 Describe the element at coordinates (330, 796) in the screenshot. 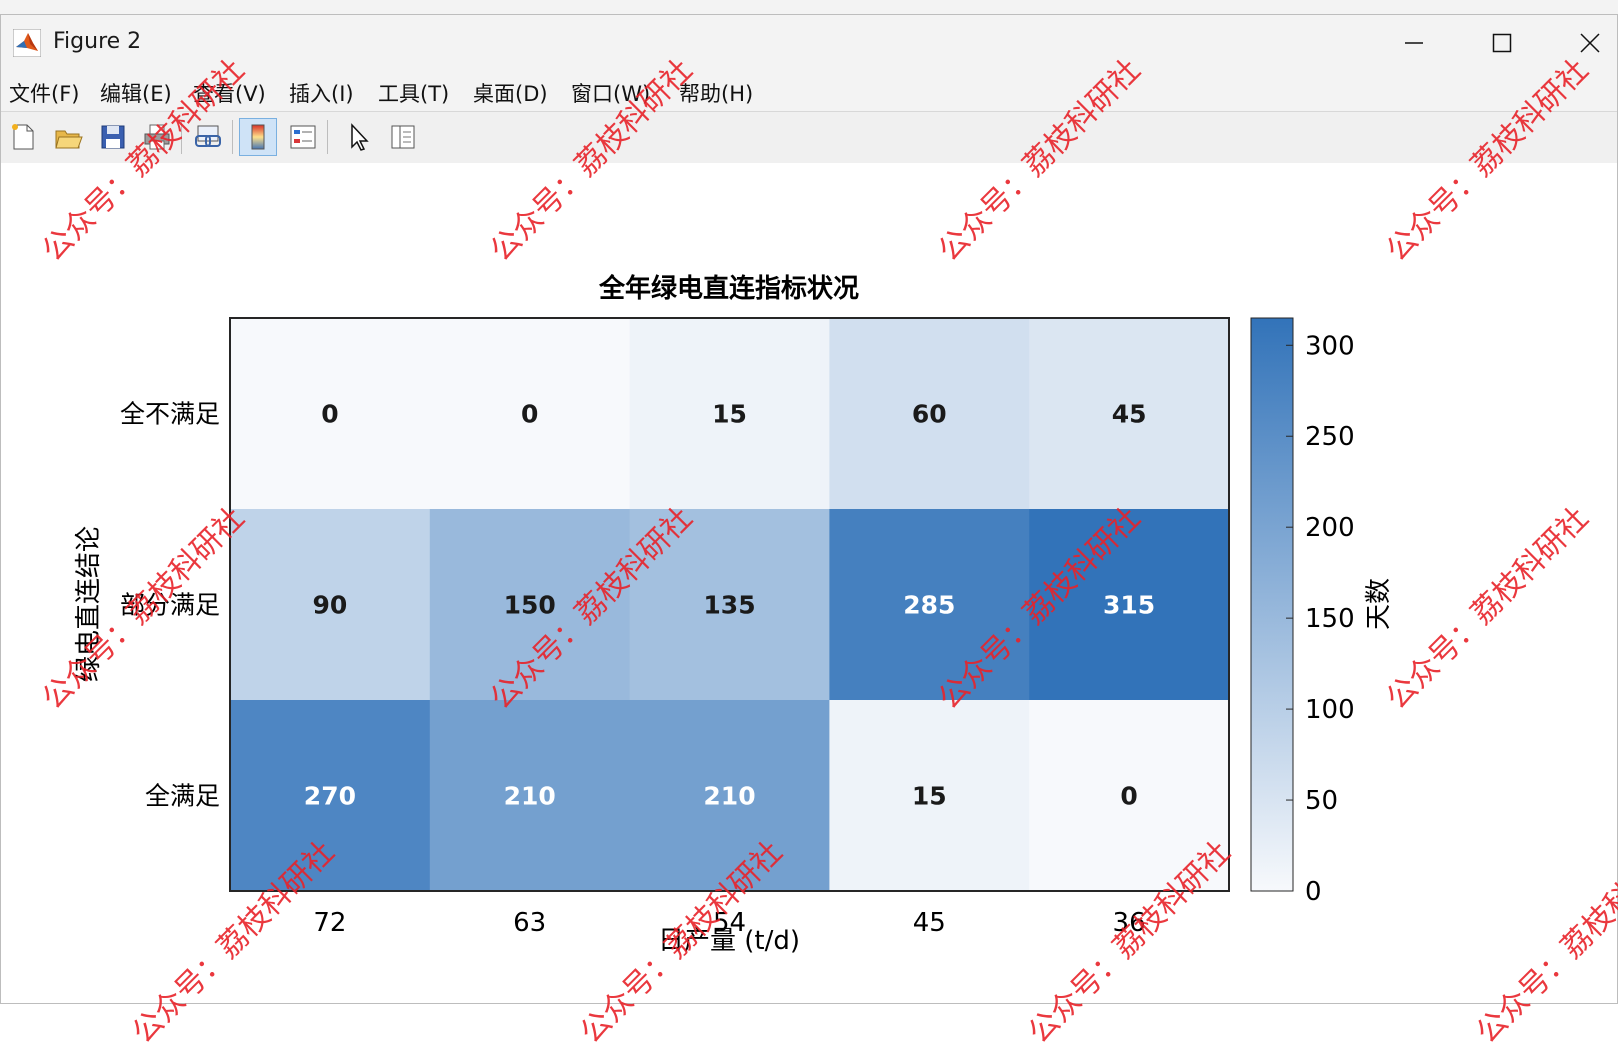

I see `cell-value-label: 270` at that location.